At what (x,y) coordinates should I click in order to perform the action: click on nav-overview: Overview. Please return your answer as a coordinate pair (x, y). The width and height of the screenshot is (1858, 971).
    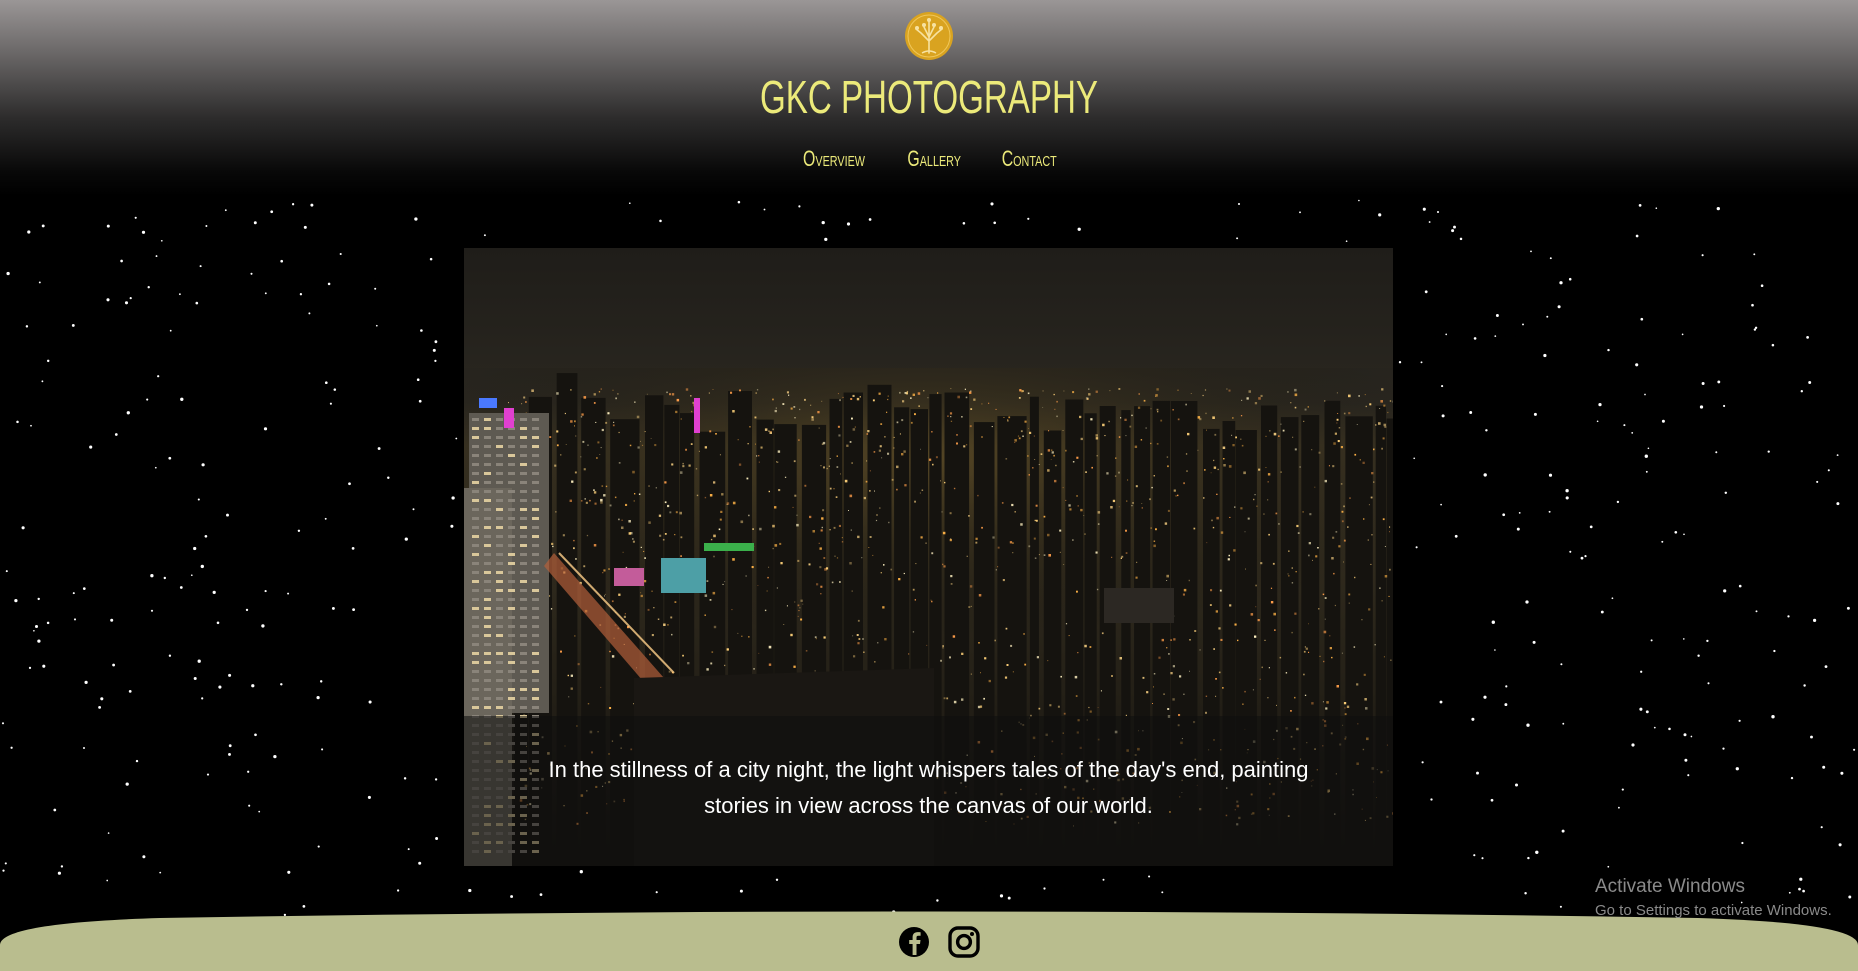
    Looking at the image, I should click on (834, 159).